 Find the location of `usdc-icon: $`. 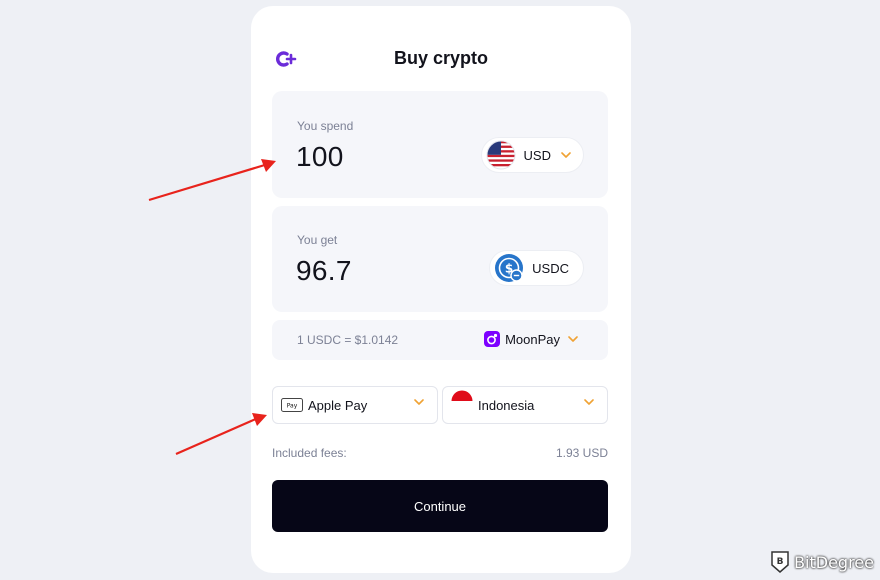

usdc-icon: $ is located at coordinates (509, 268).